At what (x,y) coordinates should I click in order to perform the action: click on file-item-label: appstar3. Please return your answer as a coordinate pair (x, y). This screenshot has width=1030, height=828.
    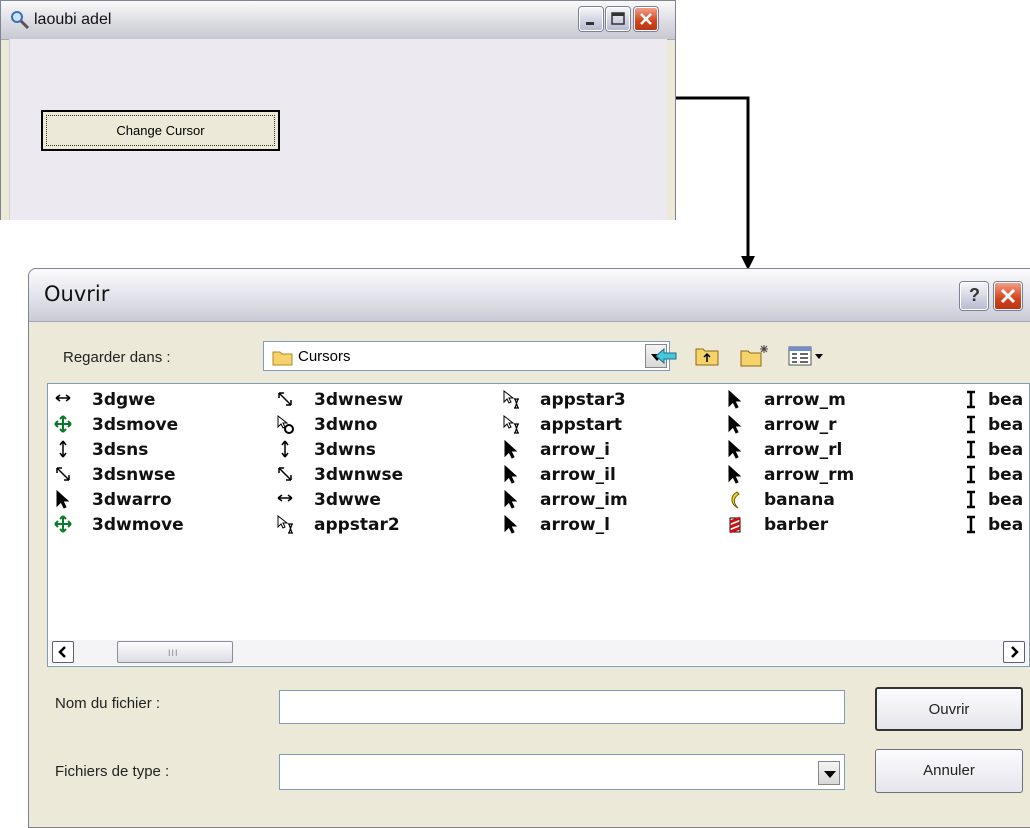
    Looking at the image, I should click on (583, 400).